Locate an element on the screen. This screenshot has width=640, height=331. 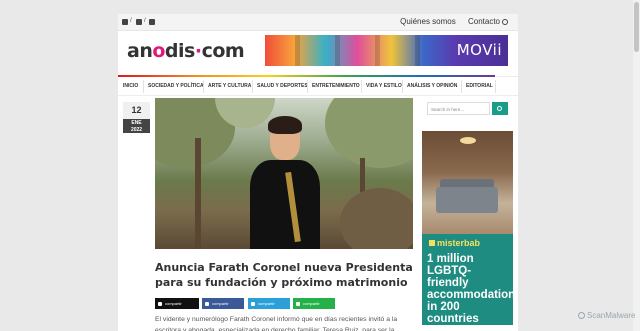
watermark-label: ScanMalware is located at coordinates (611, 315).